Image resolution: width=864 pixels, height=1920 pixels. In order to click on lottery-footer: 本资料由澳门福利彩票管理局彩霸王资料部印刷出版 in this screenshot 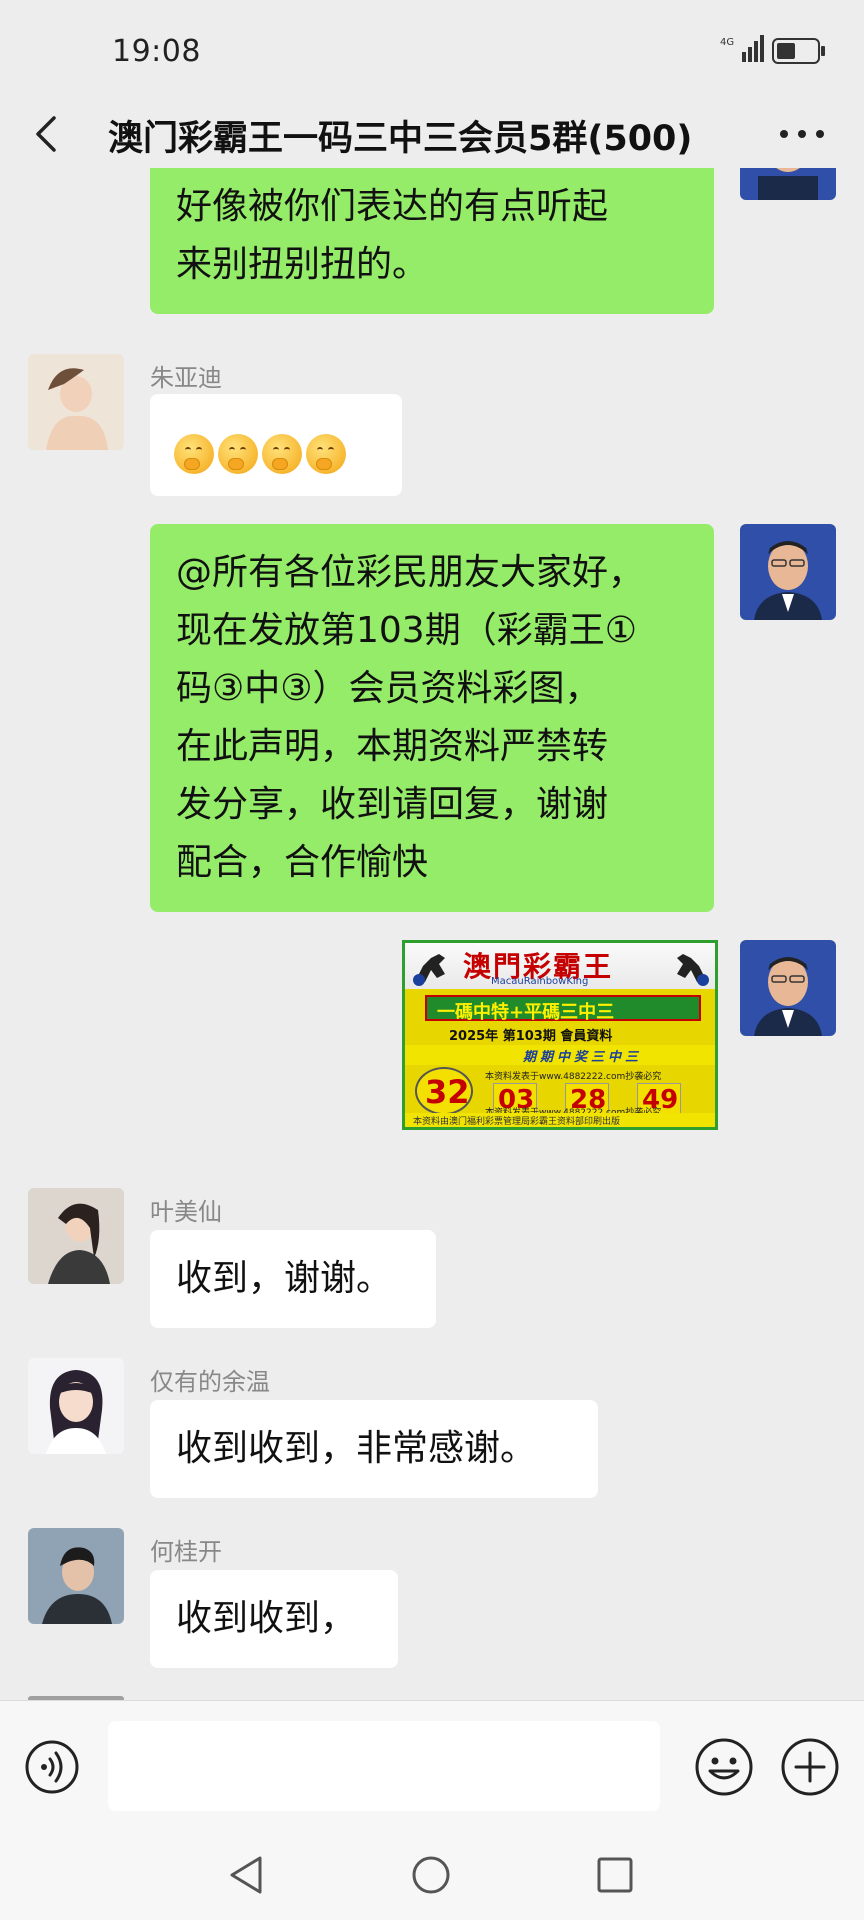, I will do `click(560, 1120)`.